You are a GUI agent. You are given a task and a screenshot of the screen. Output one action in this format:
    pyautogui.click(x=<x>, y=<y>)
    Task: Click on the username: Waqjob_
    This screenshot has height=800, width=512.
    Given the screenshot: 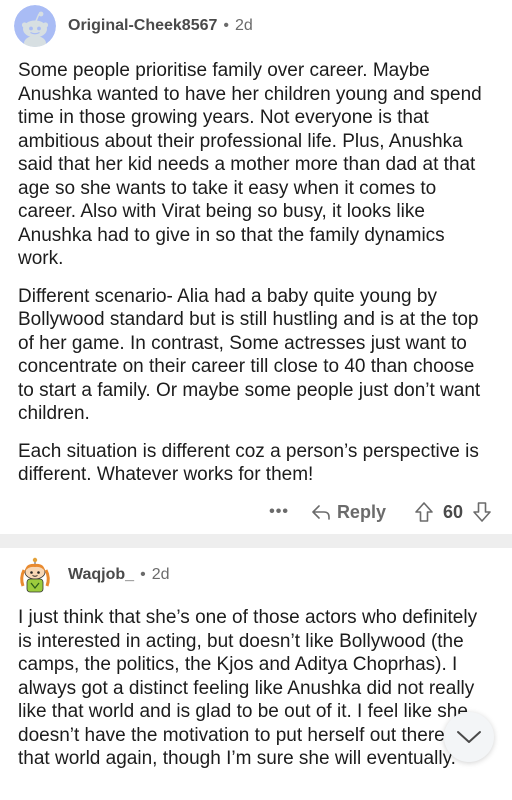 What is the action you would take?
    pyautogui.click(x=101, y=575)
    